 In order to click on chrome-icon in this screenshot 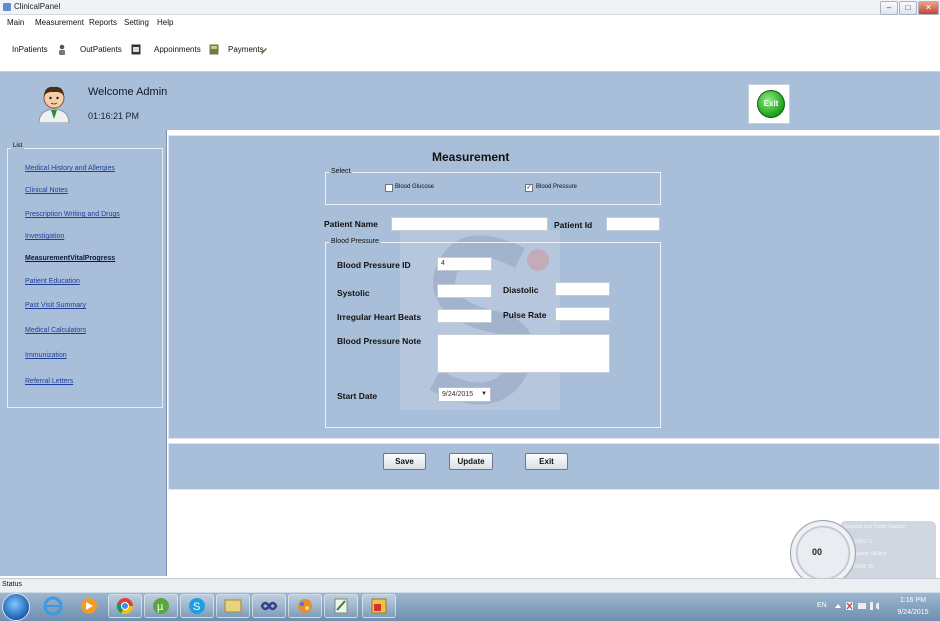, I will do `click(125, 606)`.